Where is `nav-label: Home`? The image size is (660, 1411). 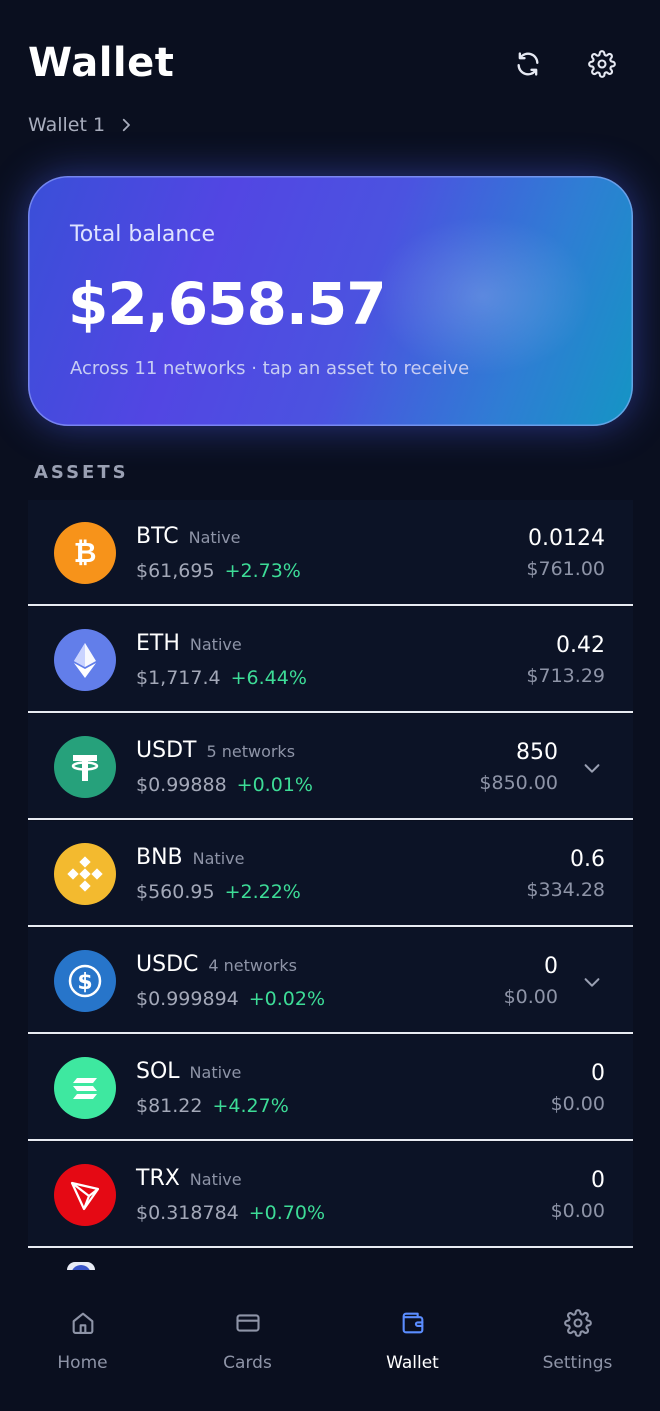
nav-label: Home is located at coordinates (82, 1363).